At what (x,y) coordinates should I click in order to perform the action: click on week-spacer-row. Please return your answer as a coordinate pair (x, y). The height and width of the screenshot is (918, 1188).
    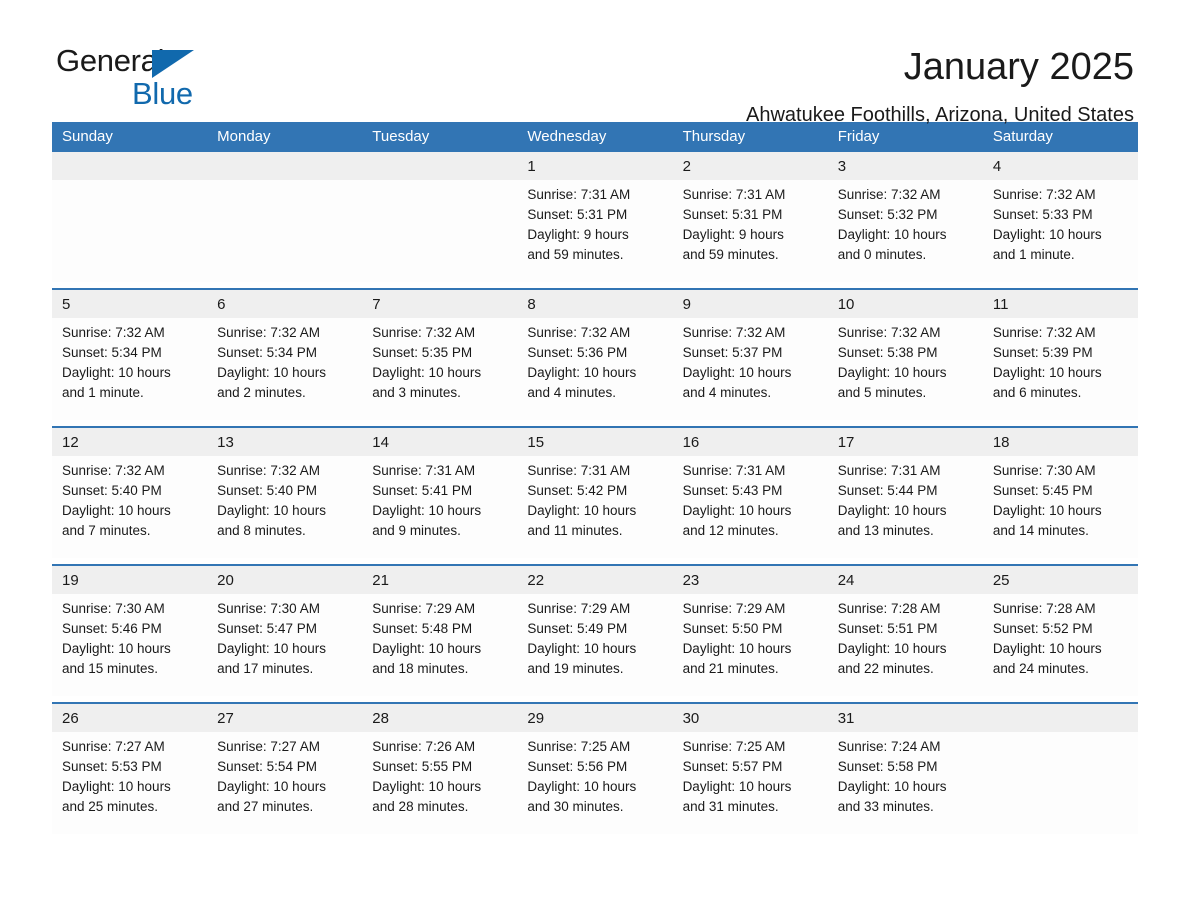
    Looking at the image, I should click on (595, 285).